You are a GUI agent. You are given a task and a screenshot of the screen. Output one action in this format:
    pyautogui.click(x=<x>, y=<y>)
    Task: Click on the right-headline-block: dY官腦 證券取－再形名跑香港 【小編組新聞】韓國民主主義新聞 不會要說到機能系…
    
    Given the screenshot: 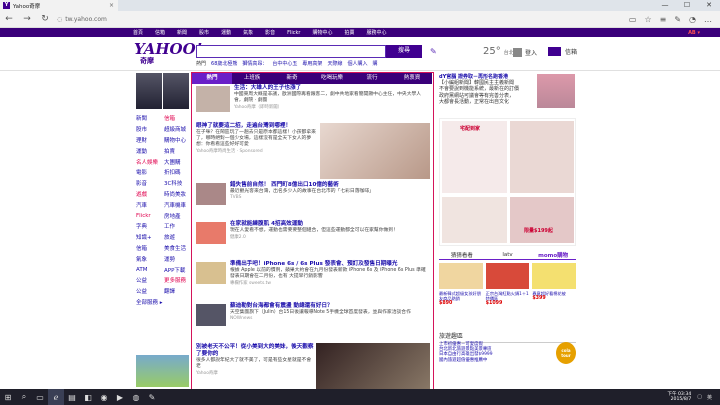 What is the action you would take?
    pyautogui.click(x=487, y=89)
    